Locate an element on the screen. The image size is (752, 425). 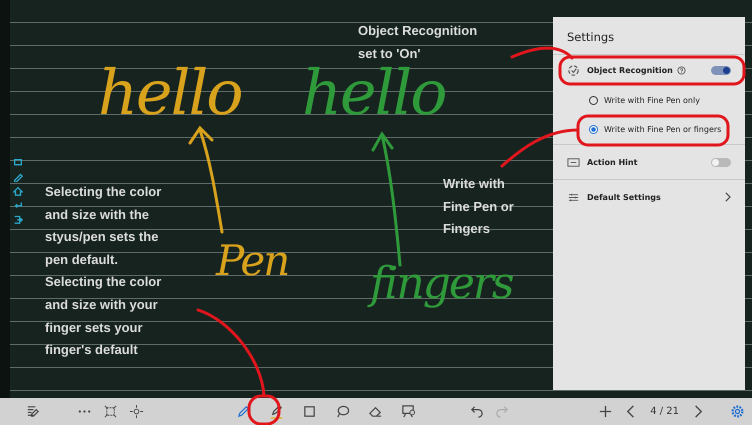
handwriting: hello is located at coordinates (170, 93).